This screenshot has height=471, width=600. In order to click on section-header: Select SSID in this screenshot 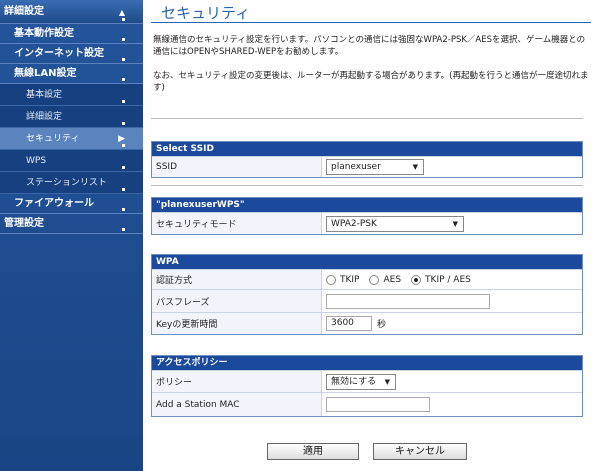, I will do `click(367, 149)`.